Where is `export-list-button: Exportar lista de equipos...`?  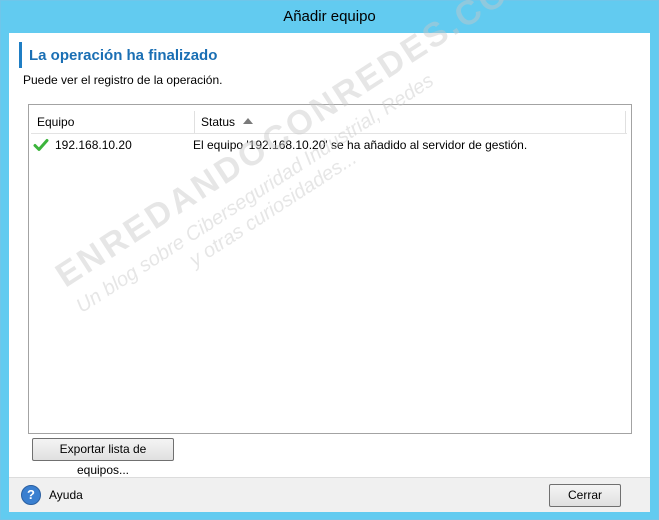
export-list-button: Exportar lista de equipos... is located at coordinates (103, 457).